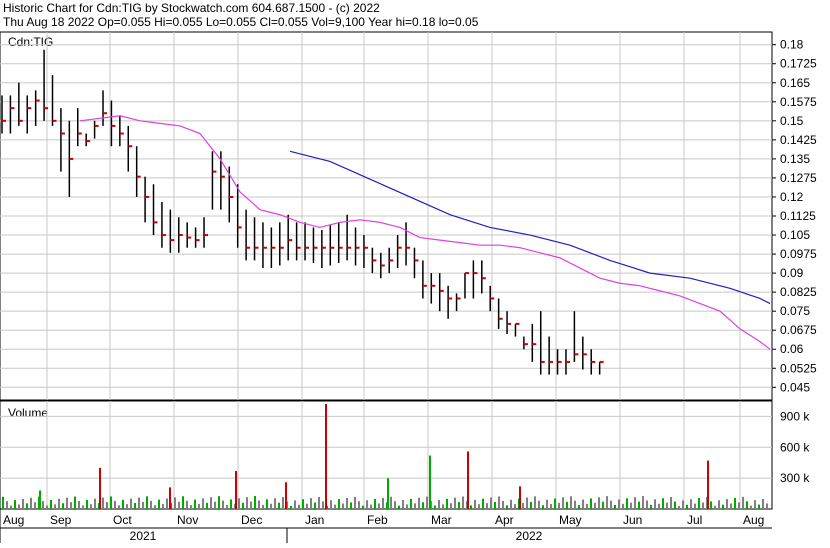 The height and width of the screenshot is (548, 830). Describe the element at coordinates (143, 536) in the screenshot. I see `year-label: 2021` at that location.